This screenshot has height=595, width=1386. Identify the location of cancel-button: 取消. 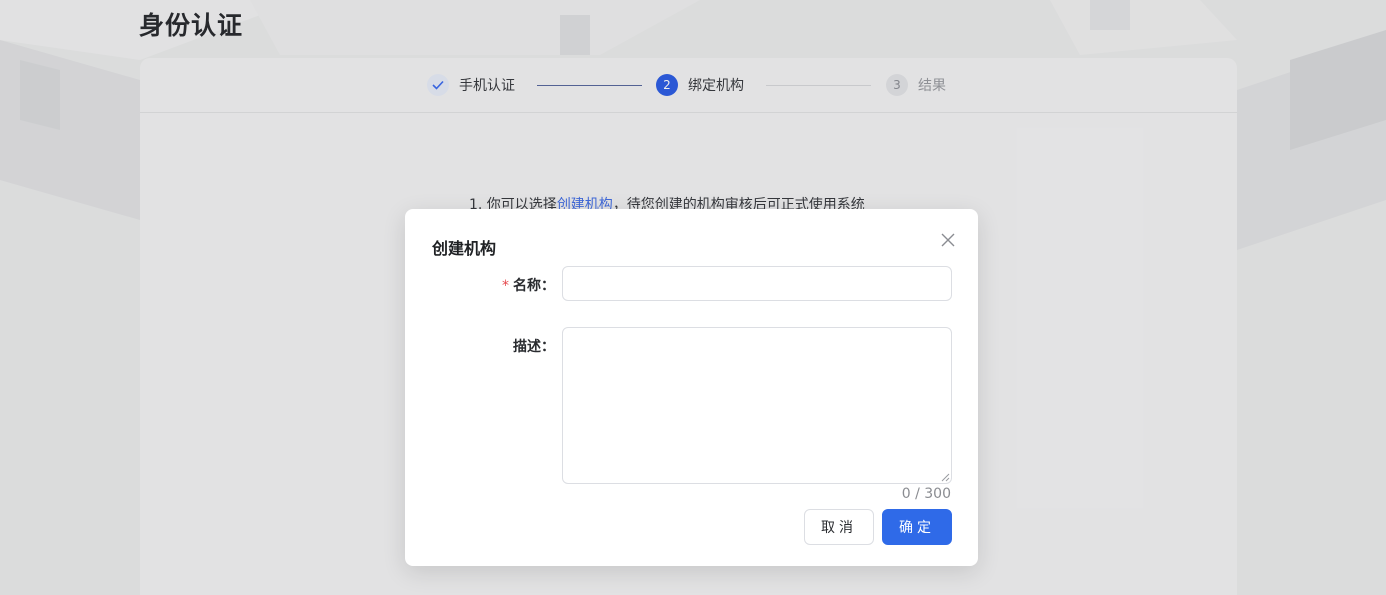
(839, 527).